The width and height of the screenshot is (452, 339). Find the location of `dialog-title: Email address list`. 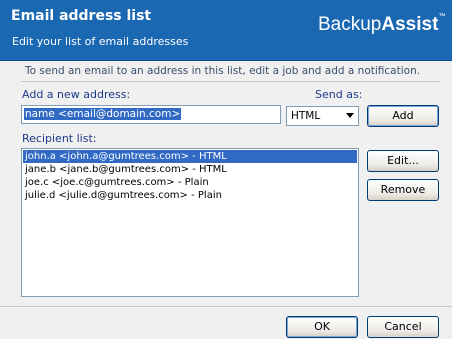

dialog-title: Email address list is located at coordinates (81, 16).